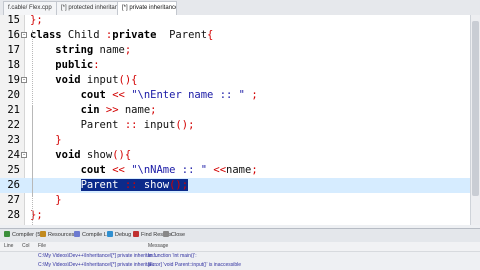 Image resolution: width=480 pixels, height=270 pixels. Describe the element at coordinates (178, 235) in the screenshot. I see `panel-tab-label: Close` at that location.